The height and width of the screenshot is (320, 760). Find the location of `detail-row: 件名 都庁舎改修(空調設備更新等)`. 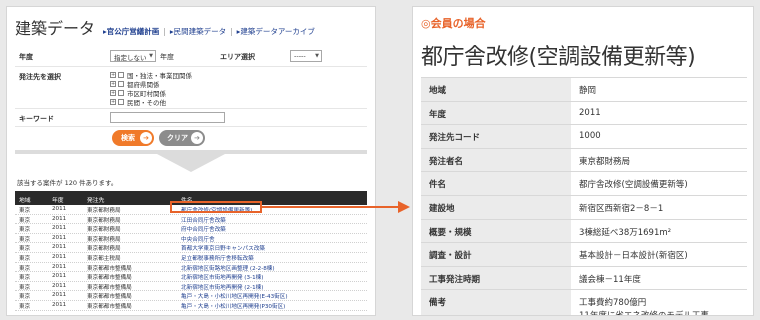

detail-row: 件名 都庁舎改修(空調設備更新等) is located at coordinates (584, 184).